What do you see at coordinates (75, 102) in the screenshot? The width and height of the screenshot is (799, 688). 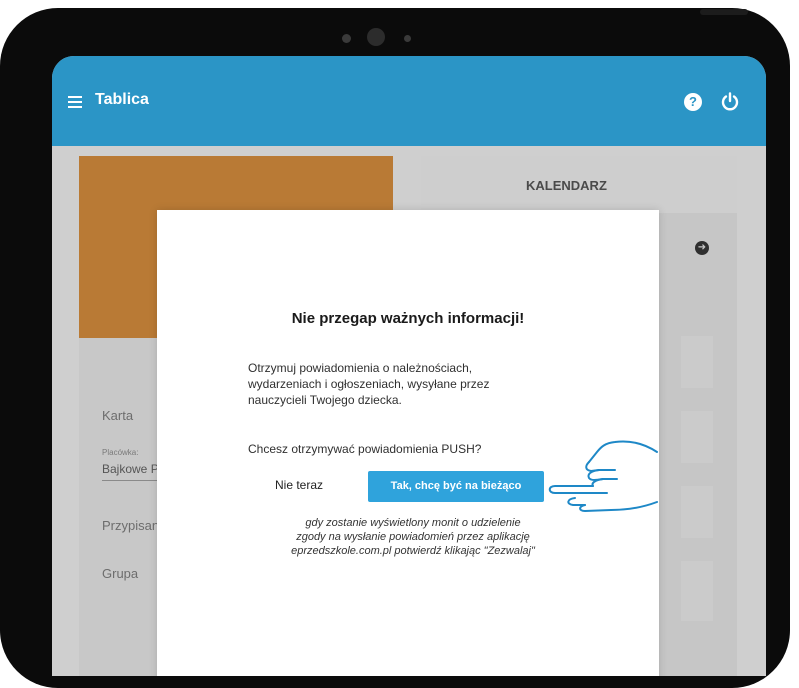 I see `hamburger-menu-icon` at bounding box center [75, 102].